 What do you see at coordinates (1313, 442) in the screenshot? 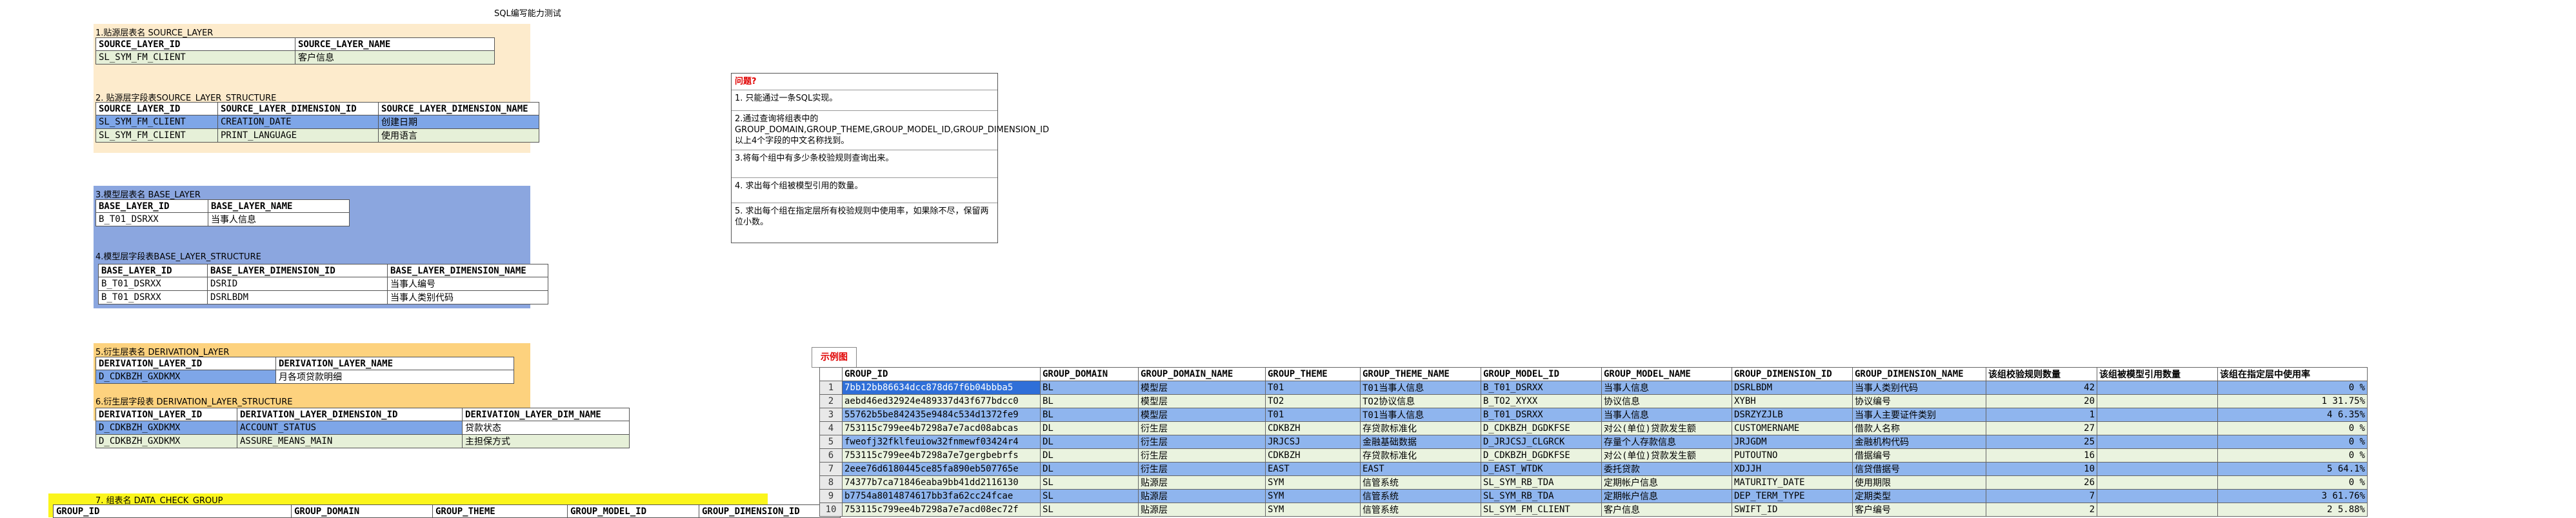
I see `example-cell: JRJCSJ` at bounding box center [1313, 442].